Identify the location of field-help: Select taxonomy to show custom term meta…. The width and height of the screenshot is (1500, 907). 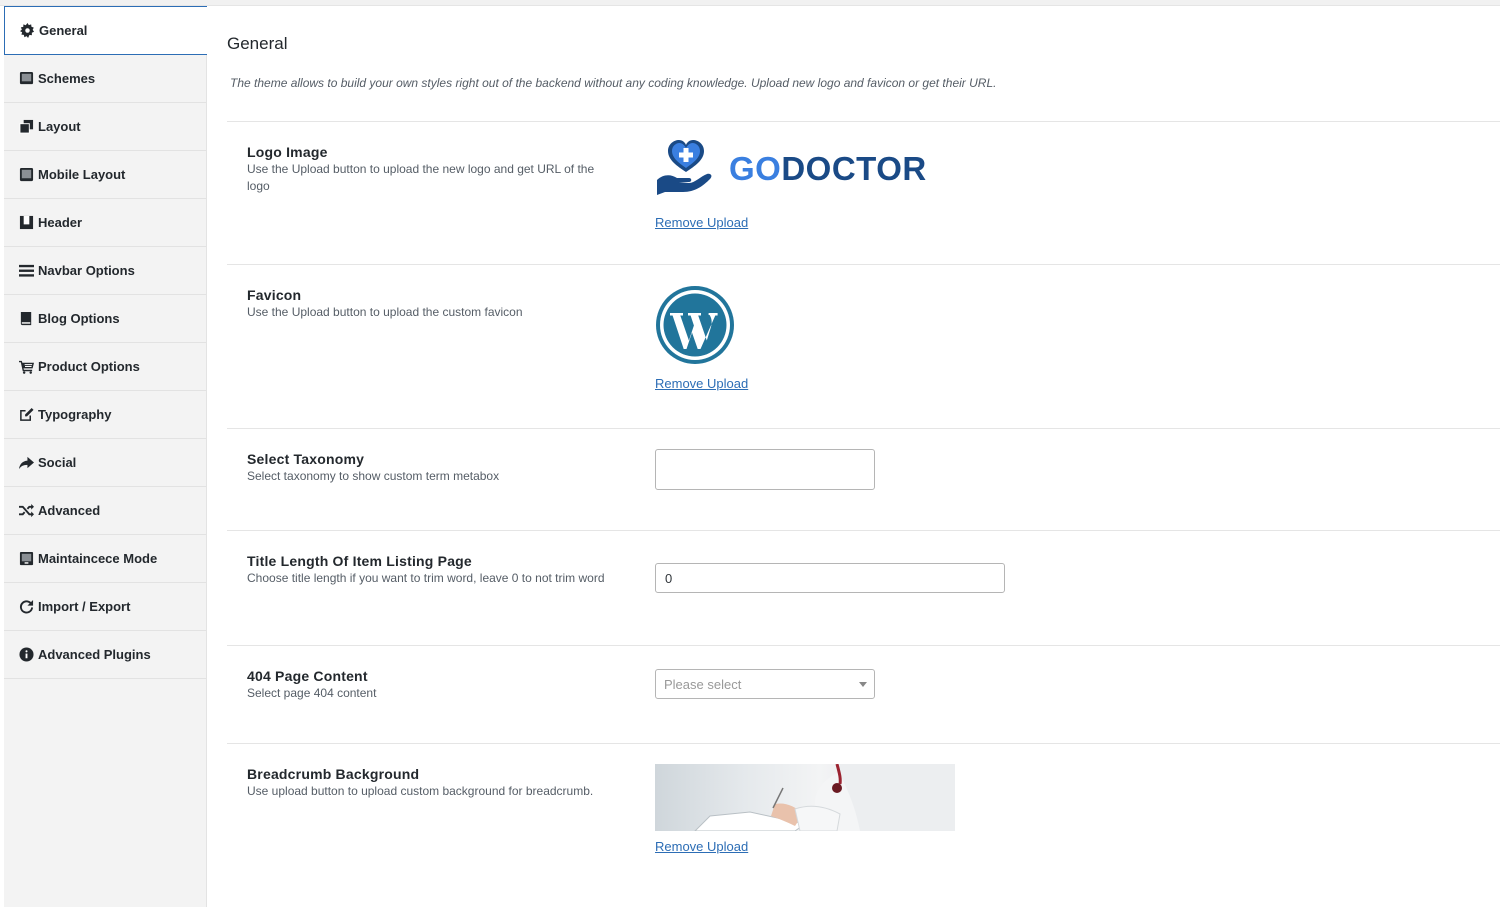
(373, 476).